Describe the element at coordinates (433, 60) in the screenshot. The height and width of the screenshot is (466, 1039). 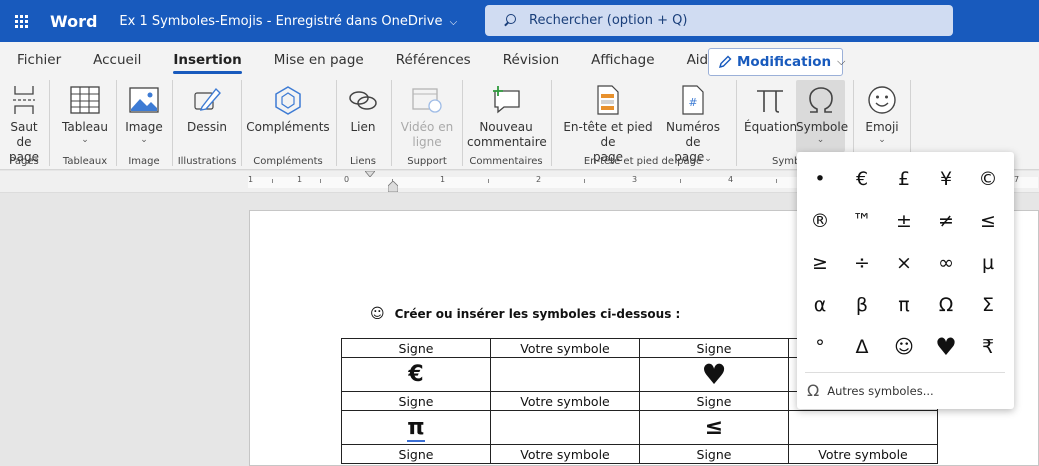
I see `tab-references: Références` at that location.